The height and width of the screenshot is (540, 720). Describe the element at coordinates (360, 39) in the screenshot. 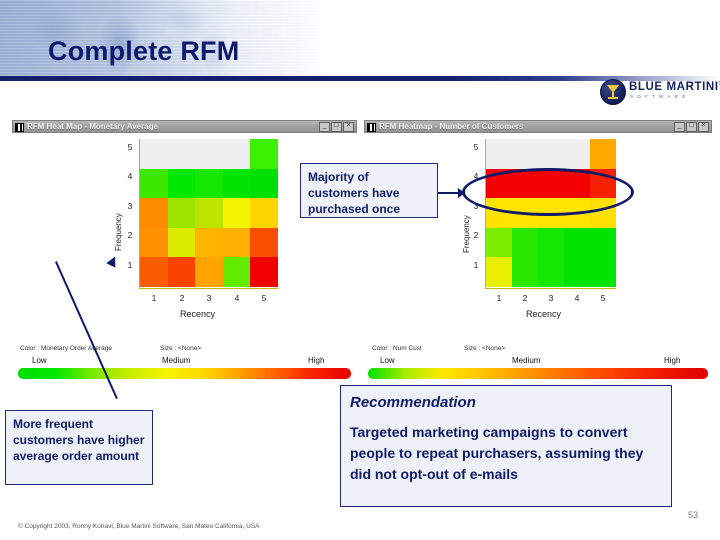

I see `slide-header: Complete RFM` at that location.